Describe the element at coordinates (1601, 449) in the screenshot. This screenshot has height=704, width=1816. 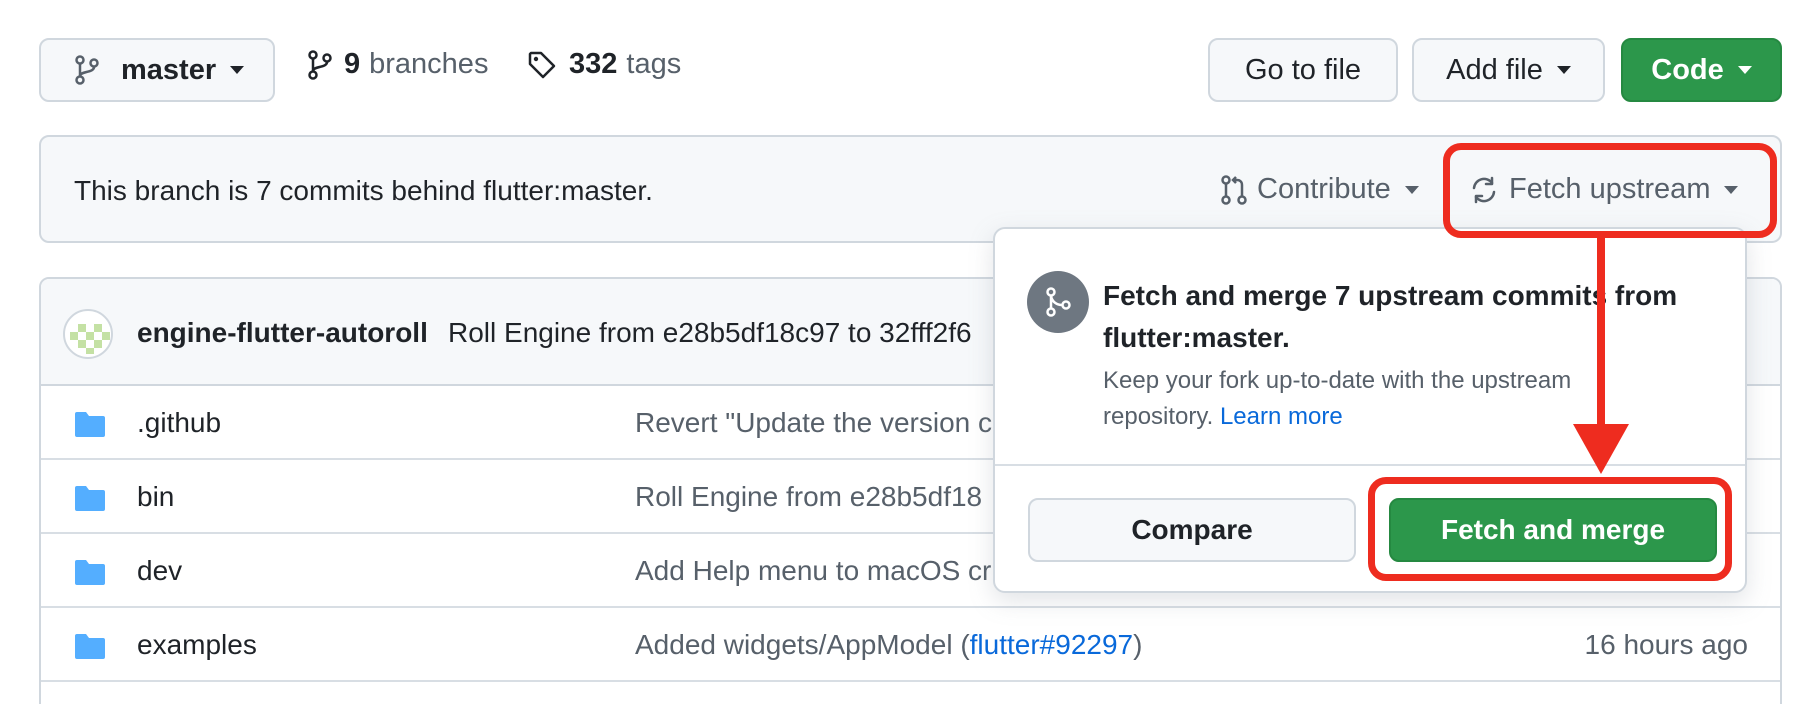
I see `arrow-down-icon` at that location.